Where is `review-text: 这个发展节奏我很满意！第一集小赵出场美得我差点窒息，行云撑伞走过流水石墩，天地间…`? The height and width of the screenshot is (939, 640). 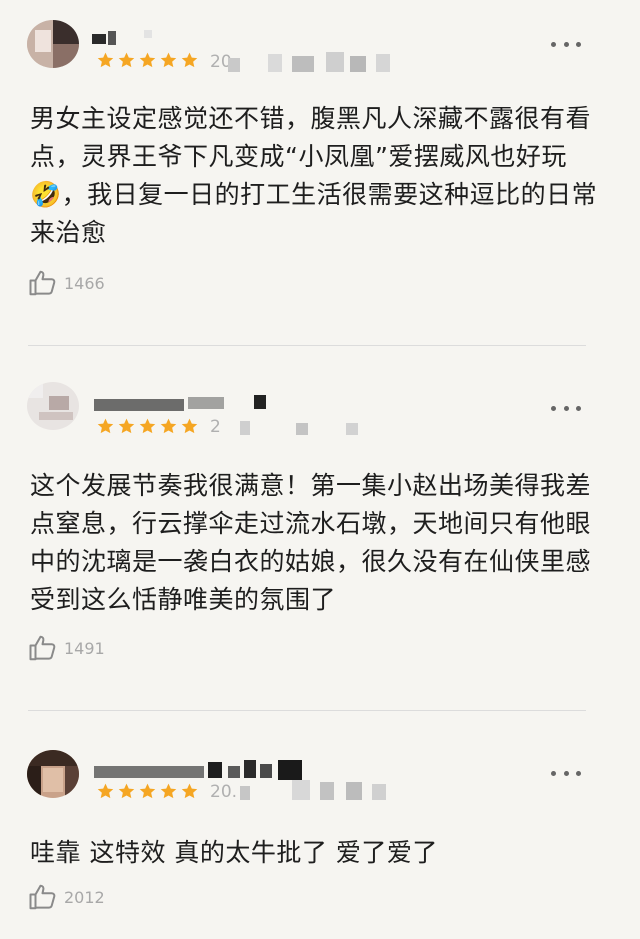
review-text: 这个发展节奏我很满意！第一集小赵出场美得我差点窒息，行云撑伞走过流水石墩，天地间… is located at coordinates (311, 542).